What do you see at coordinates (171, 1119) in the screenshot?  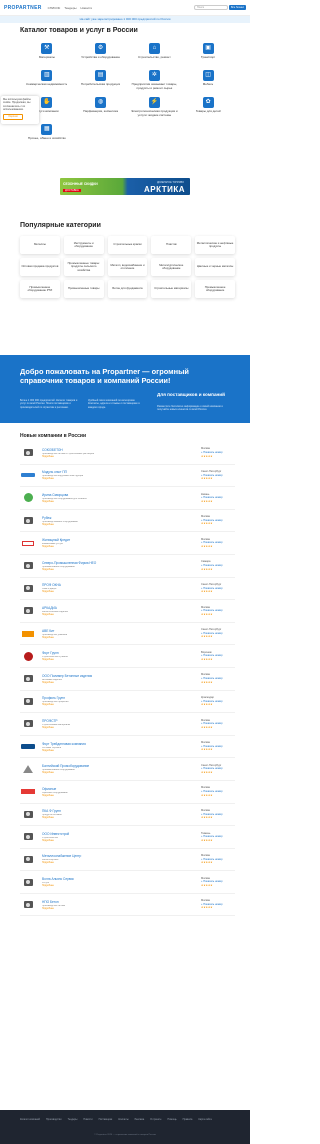 I see `footer-link: Помощь` at bounding box center [171, 1119].